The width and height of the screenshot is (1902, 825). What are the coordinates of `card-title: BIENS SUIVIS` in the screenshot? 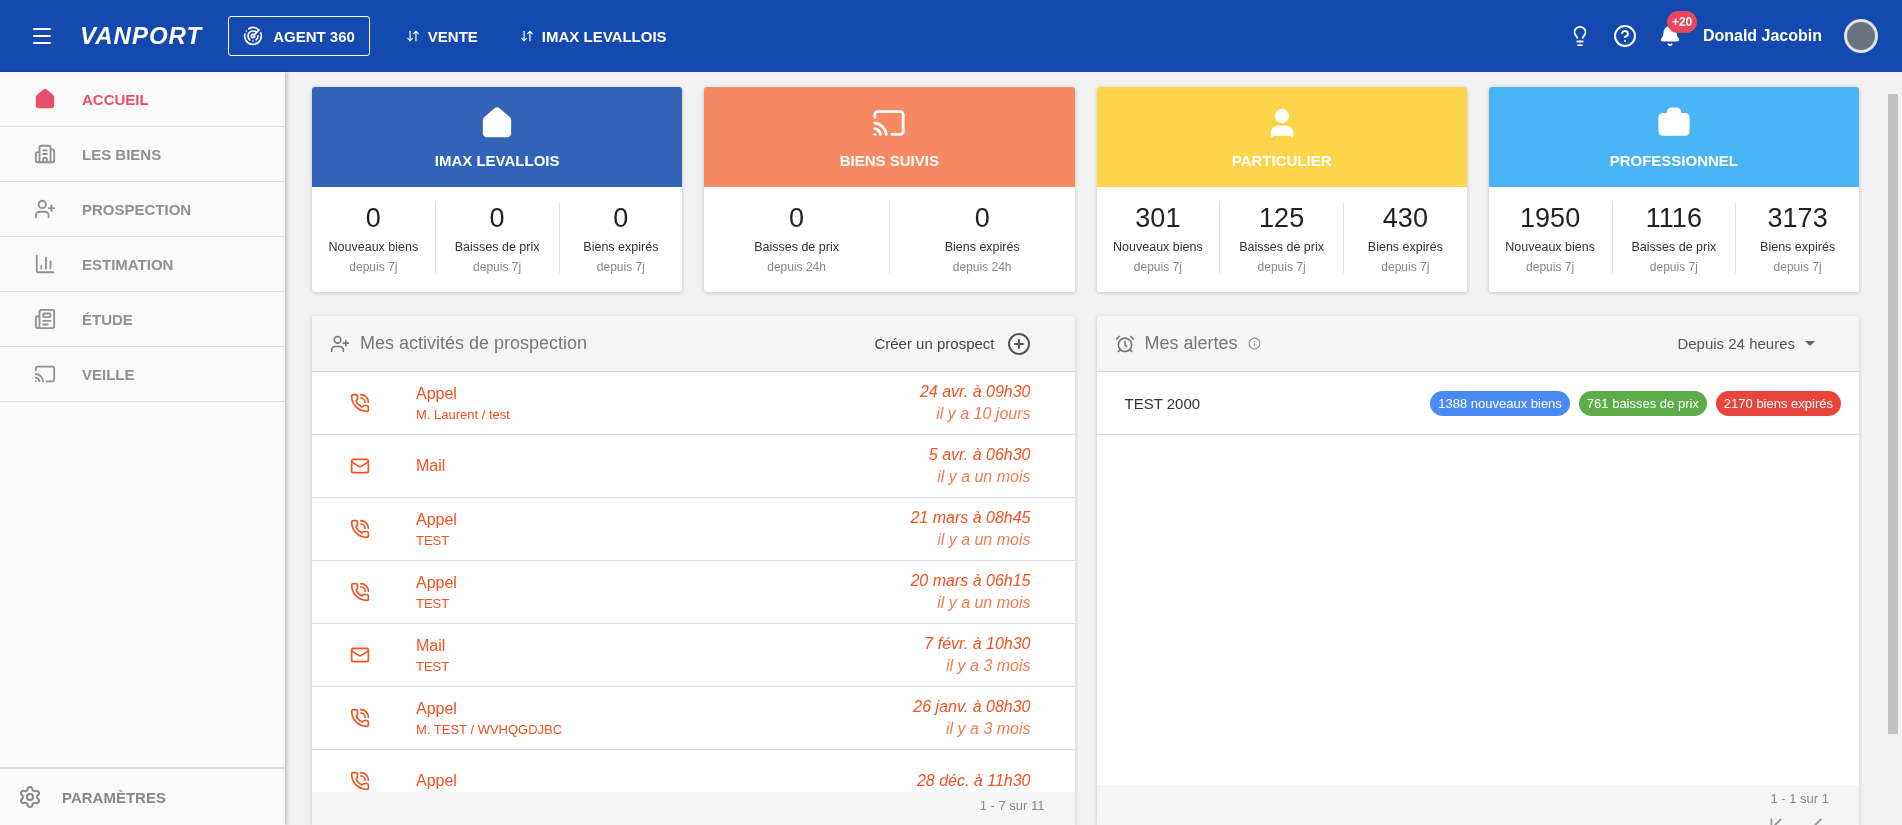 It's located at (889, 160).